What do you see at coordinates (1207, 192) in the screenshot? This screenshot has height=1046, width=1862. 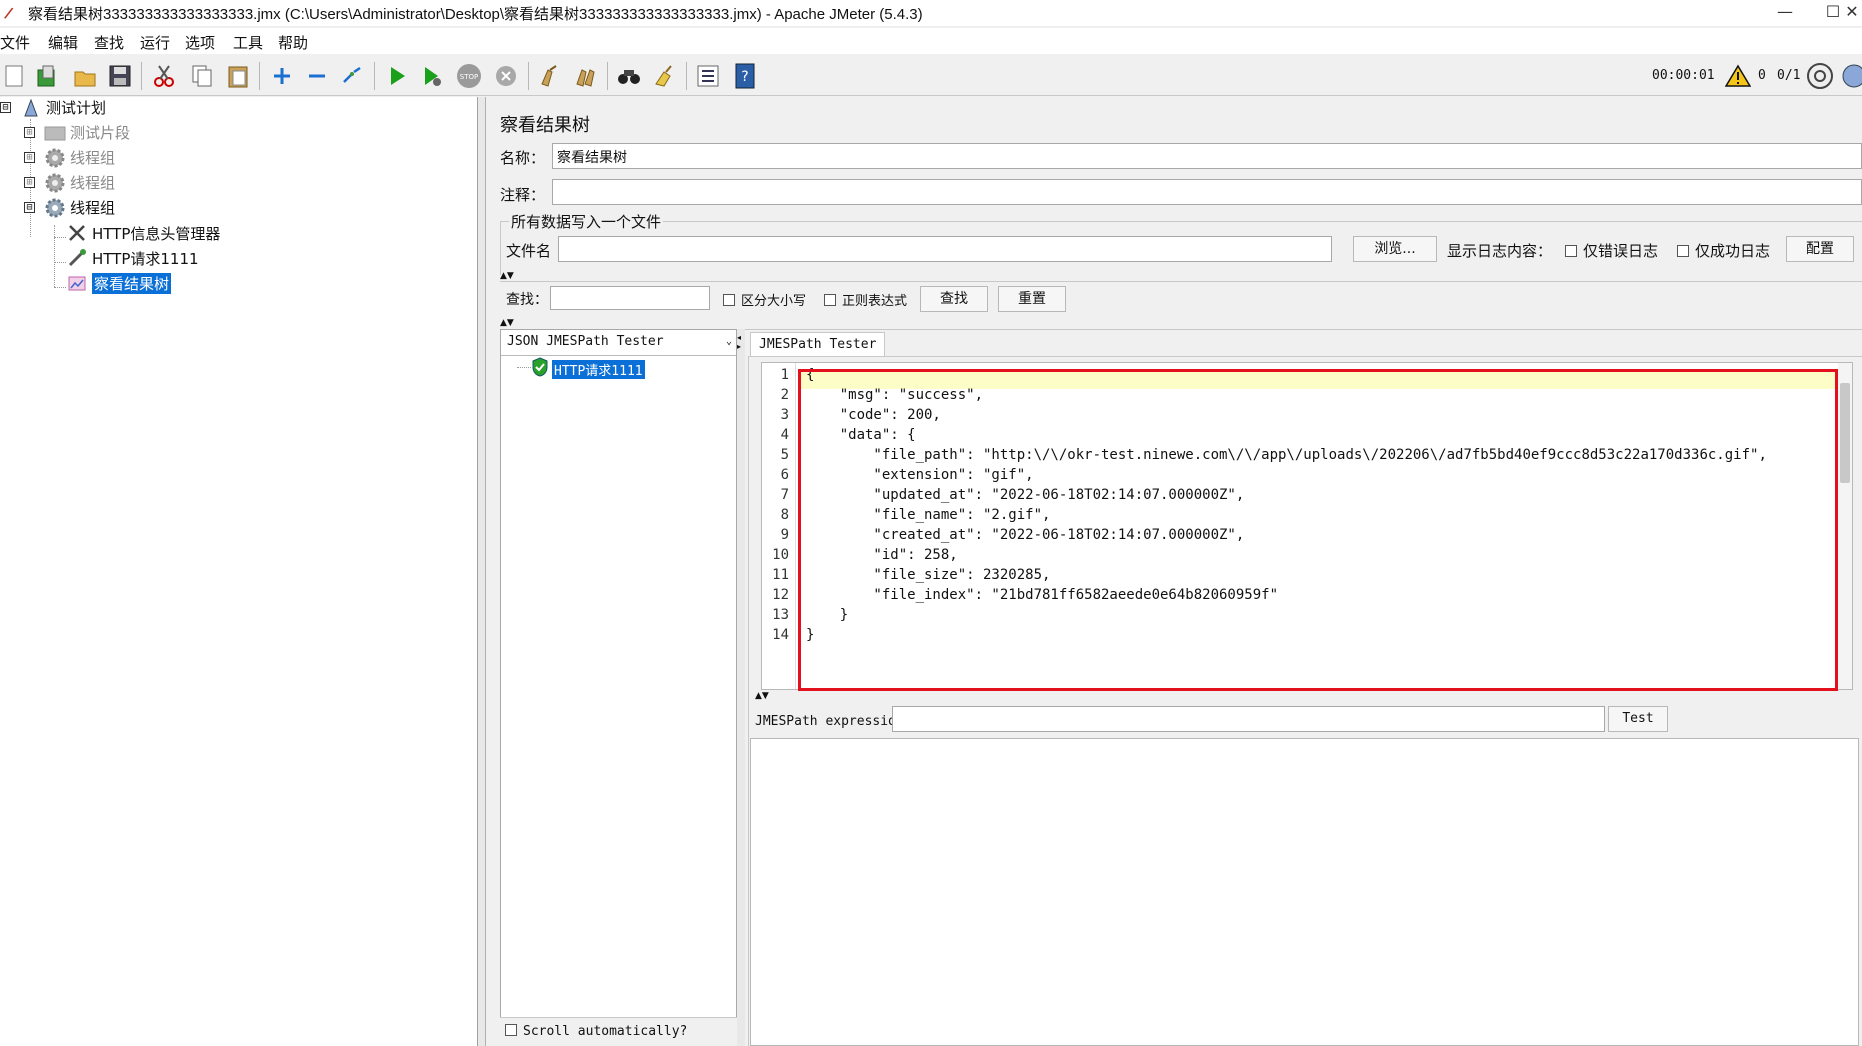 I see `comment-field` at bounding box center [1207, 192].